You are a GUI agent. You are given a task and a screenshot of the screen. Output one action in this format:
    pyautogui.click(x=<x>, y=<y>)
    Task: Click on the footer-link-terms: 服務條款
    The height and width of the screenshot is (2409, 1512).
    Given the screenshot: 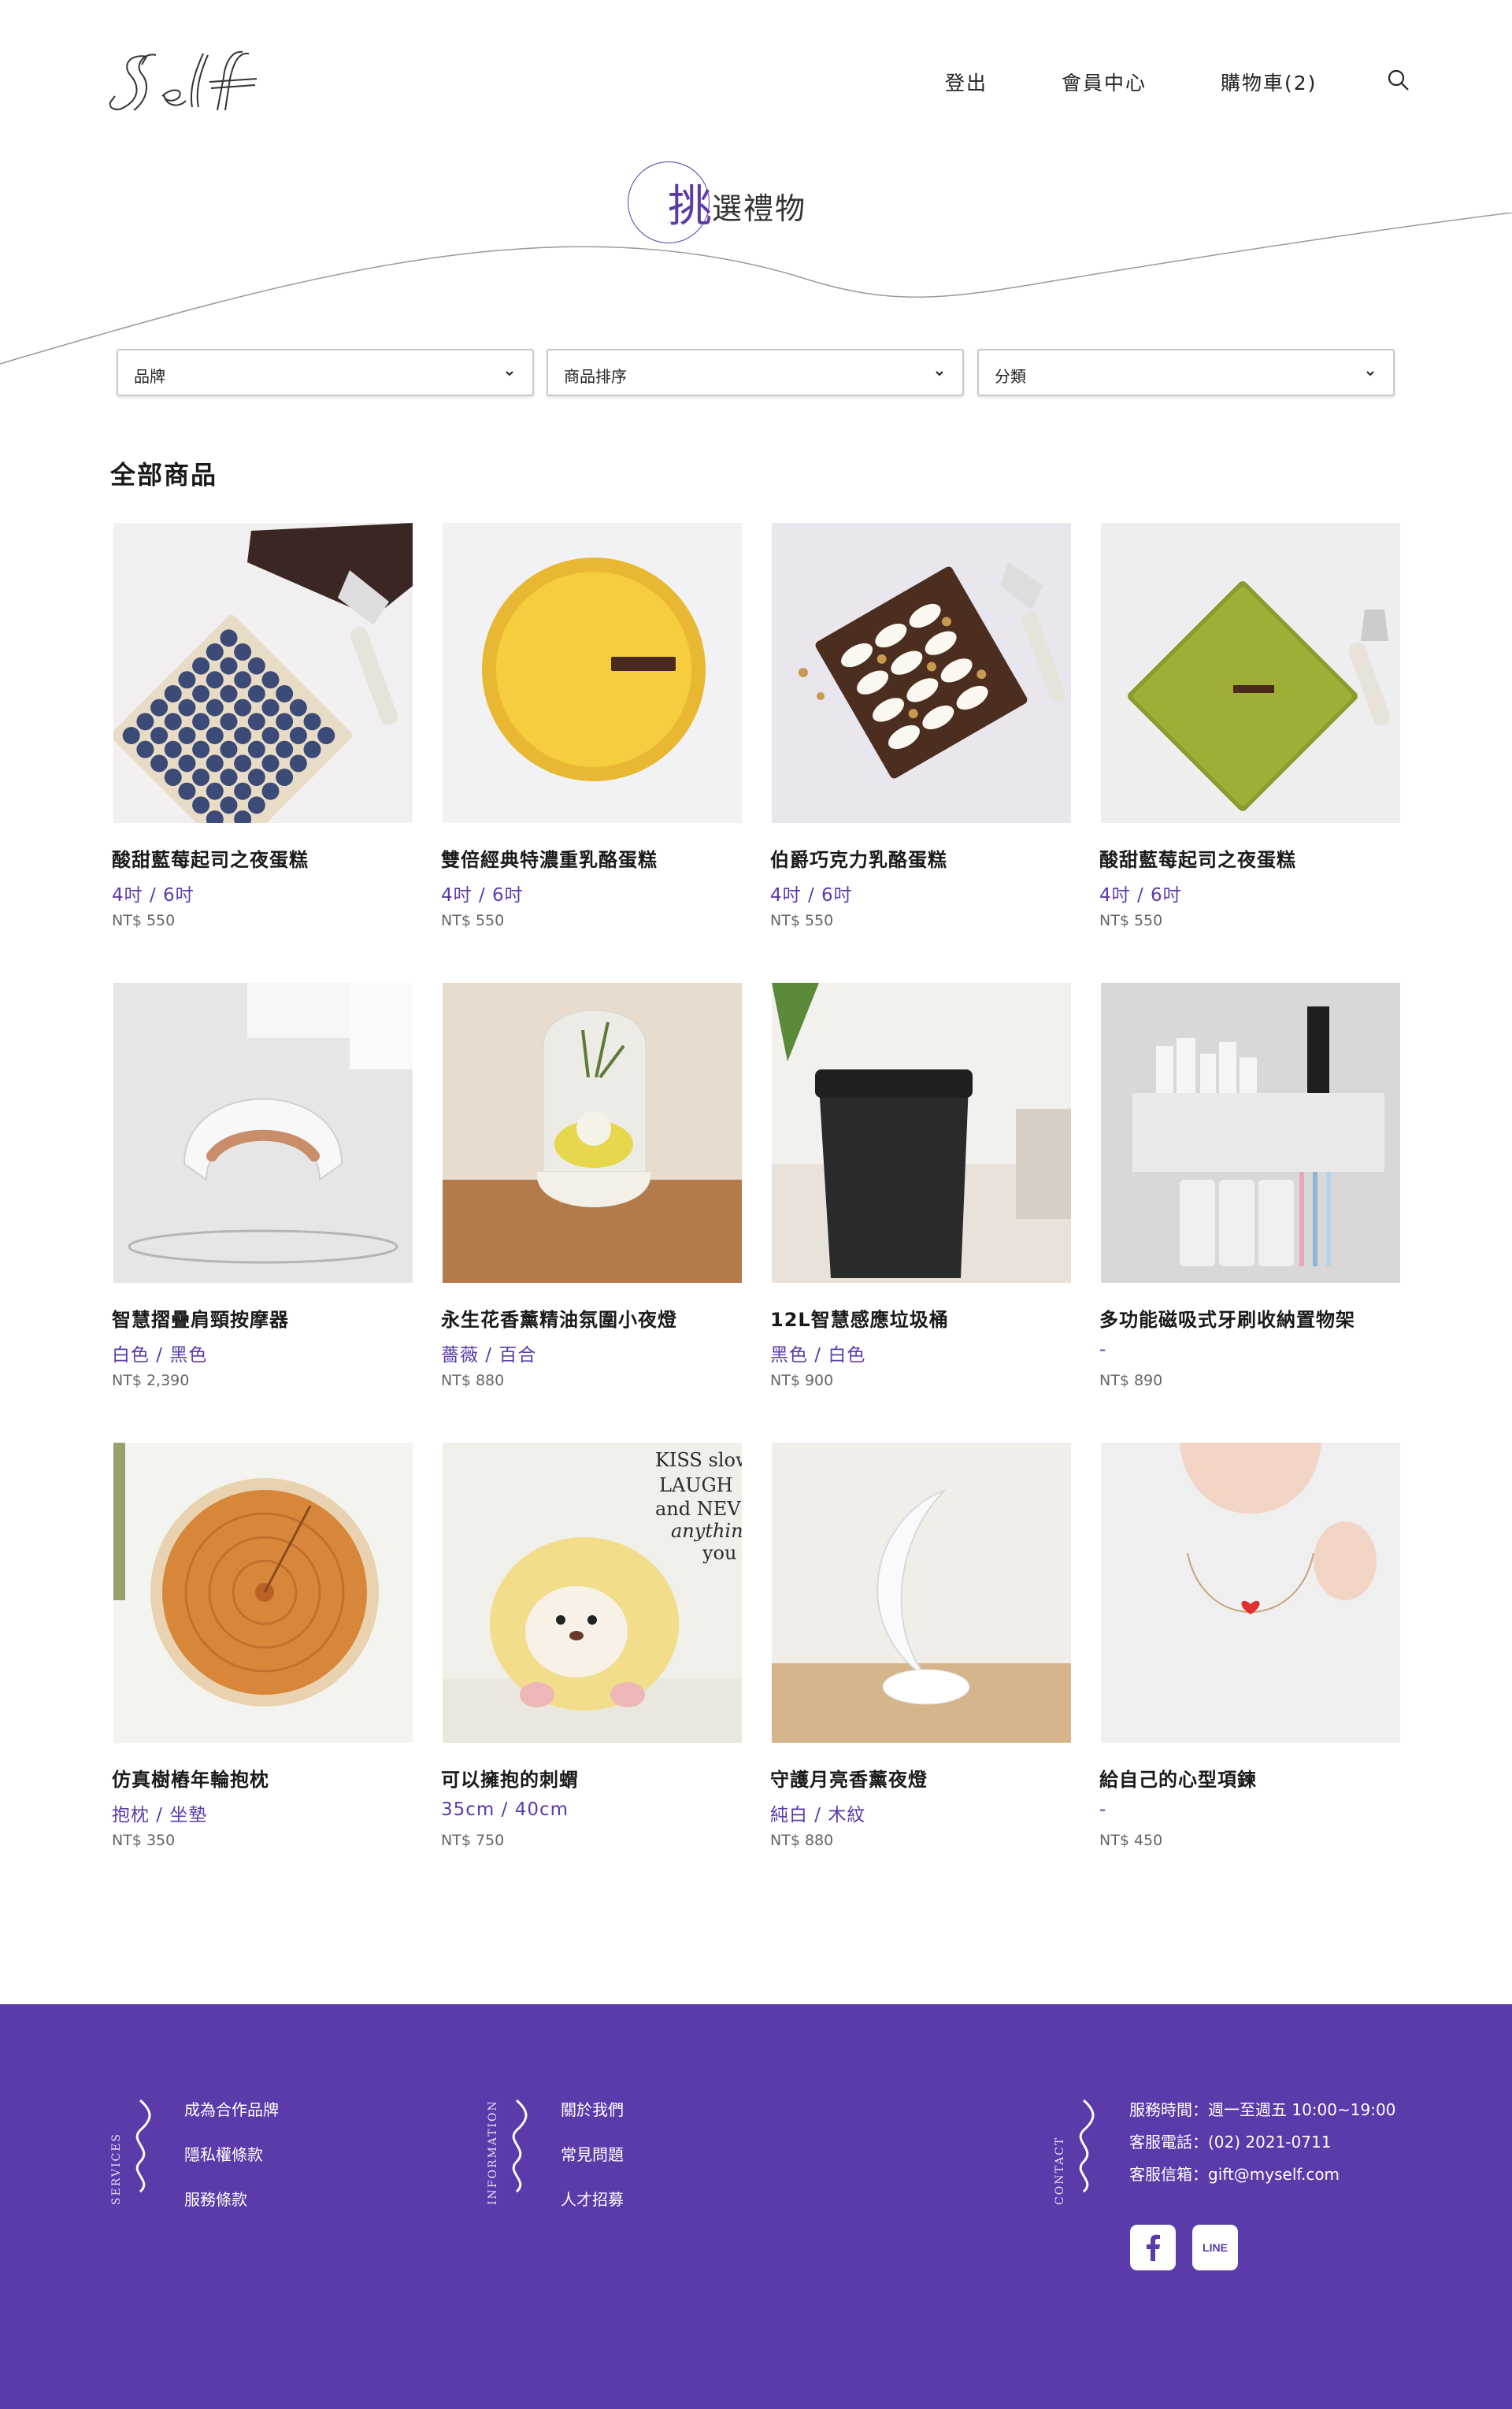 What is the action you would take?
    pyautogui.click(x=231, y=2210)
    